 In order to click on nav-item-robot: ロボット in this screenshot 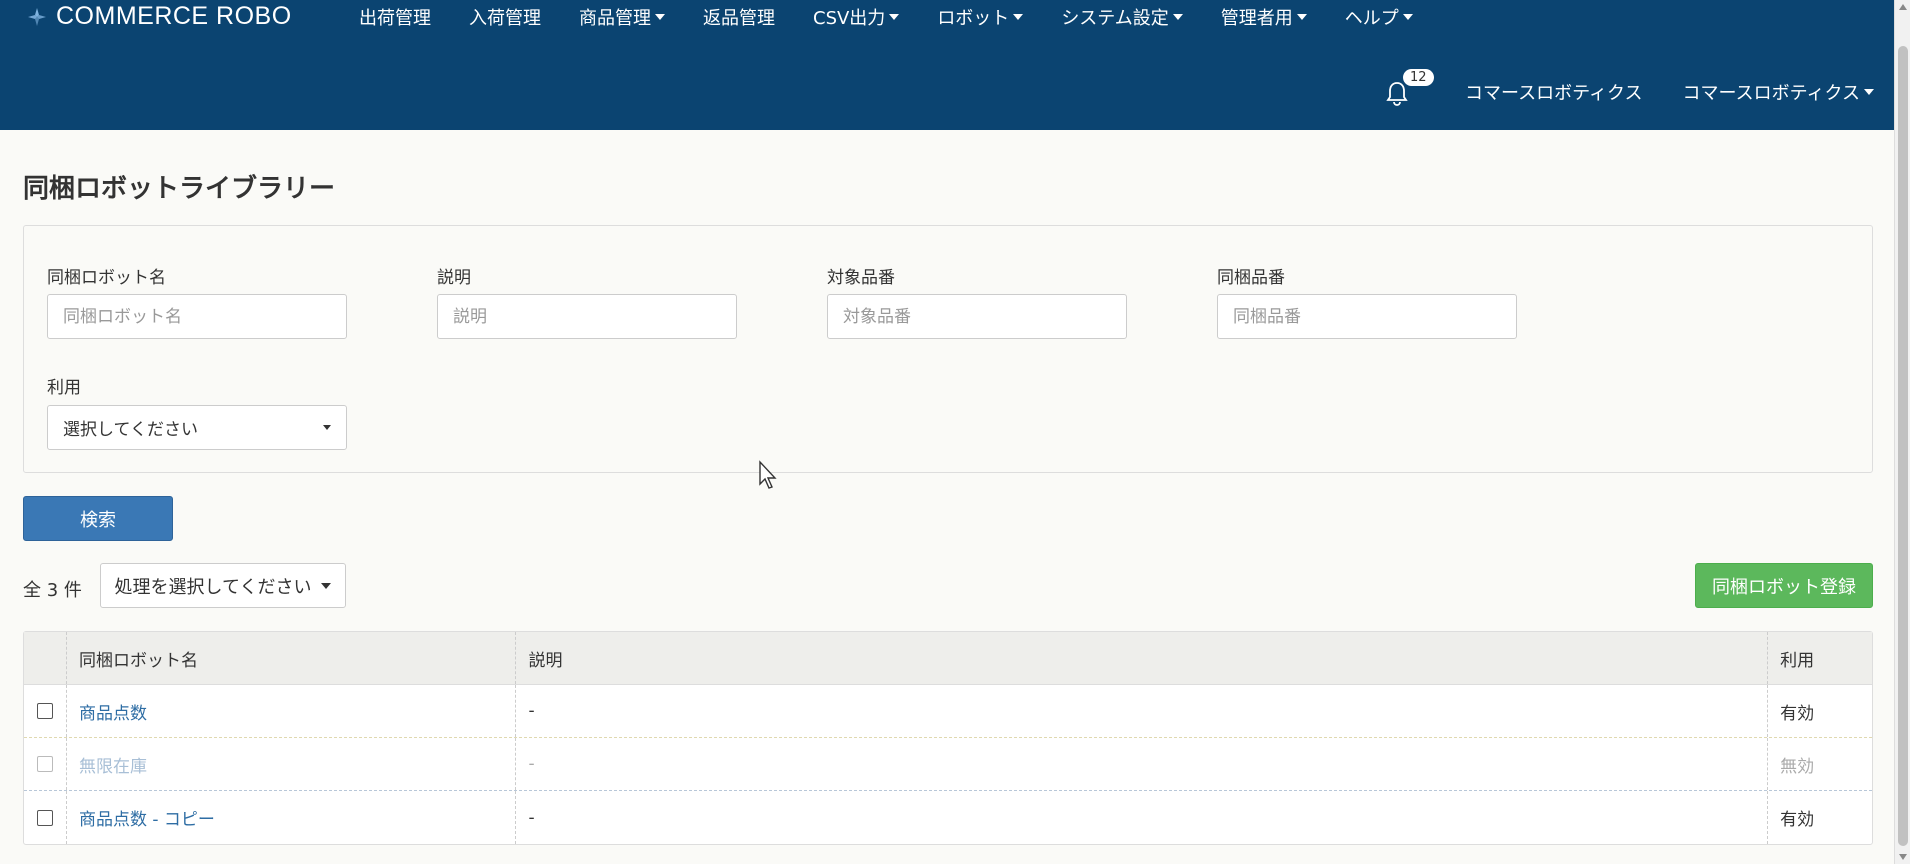, I will do `click(980, 17)`.